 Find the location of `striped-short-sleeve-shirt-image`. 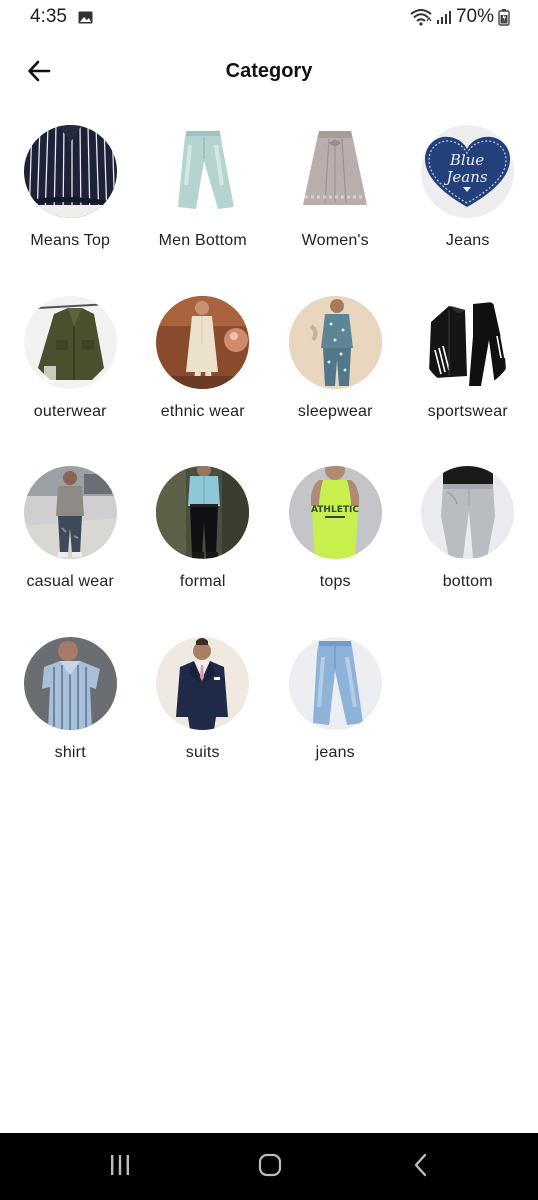

striped-short-sleeve-shirt-image is located at coordinates (70, 683).